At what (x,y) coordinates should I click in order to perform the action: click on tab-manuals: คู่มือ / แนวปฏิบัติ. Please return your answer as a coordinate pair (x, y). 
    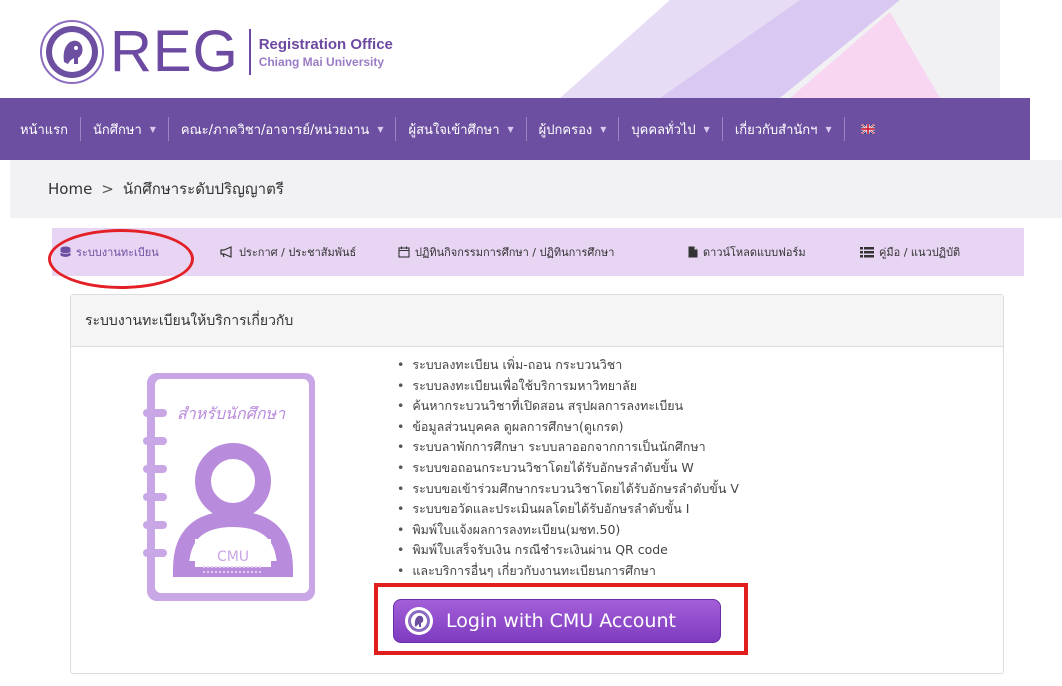
    Looking at the image, I should click on (910, 252).